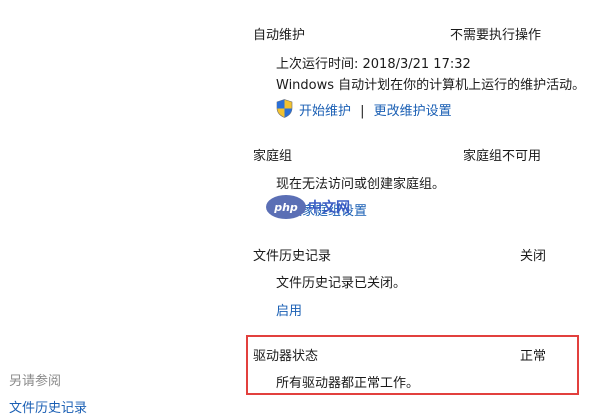 The height and width of the screenshot is (416, 612). Describe the element at coordinates (273, 156) in the screenshot. I see `homegroup-title: 家庭组` at that location.